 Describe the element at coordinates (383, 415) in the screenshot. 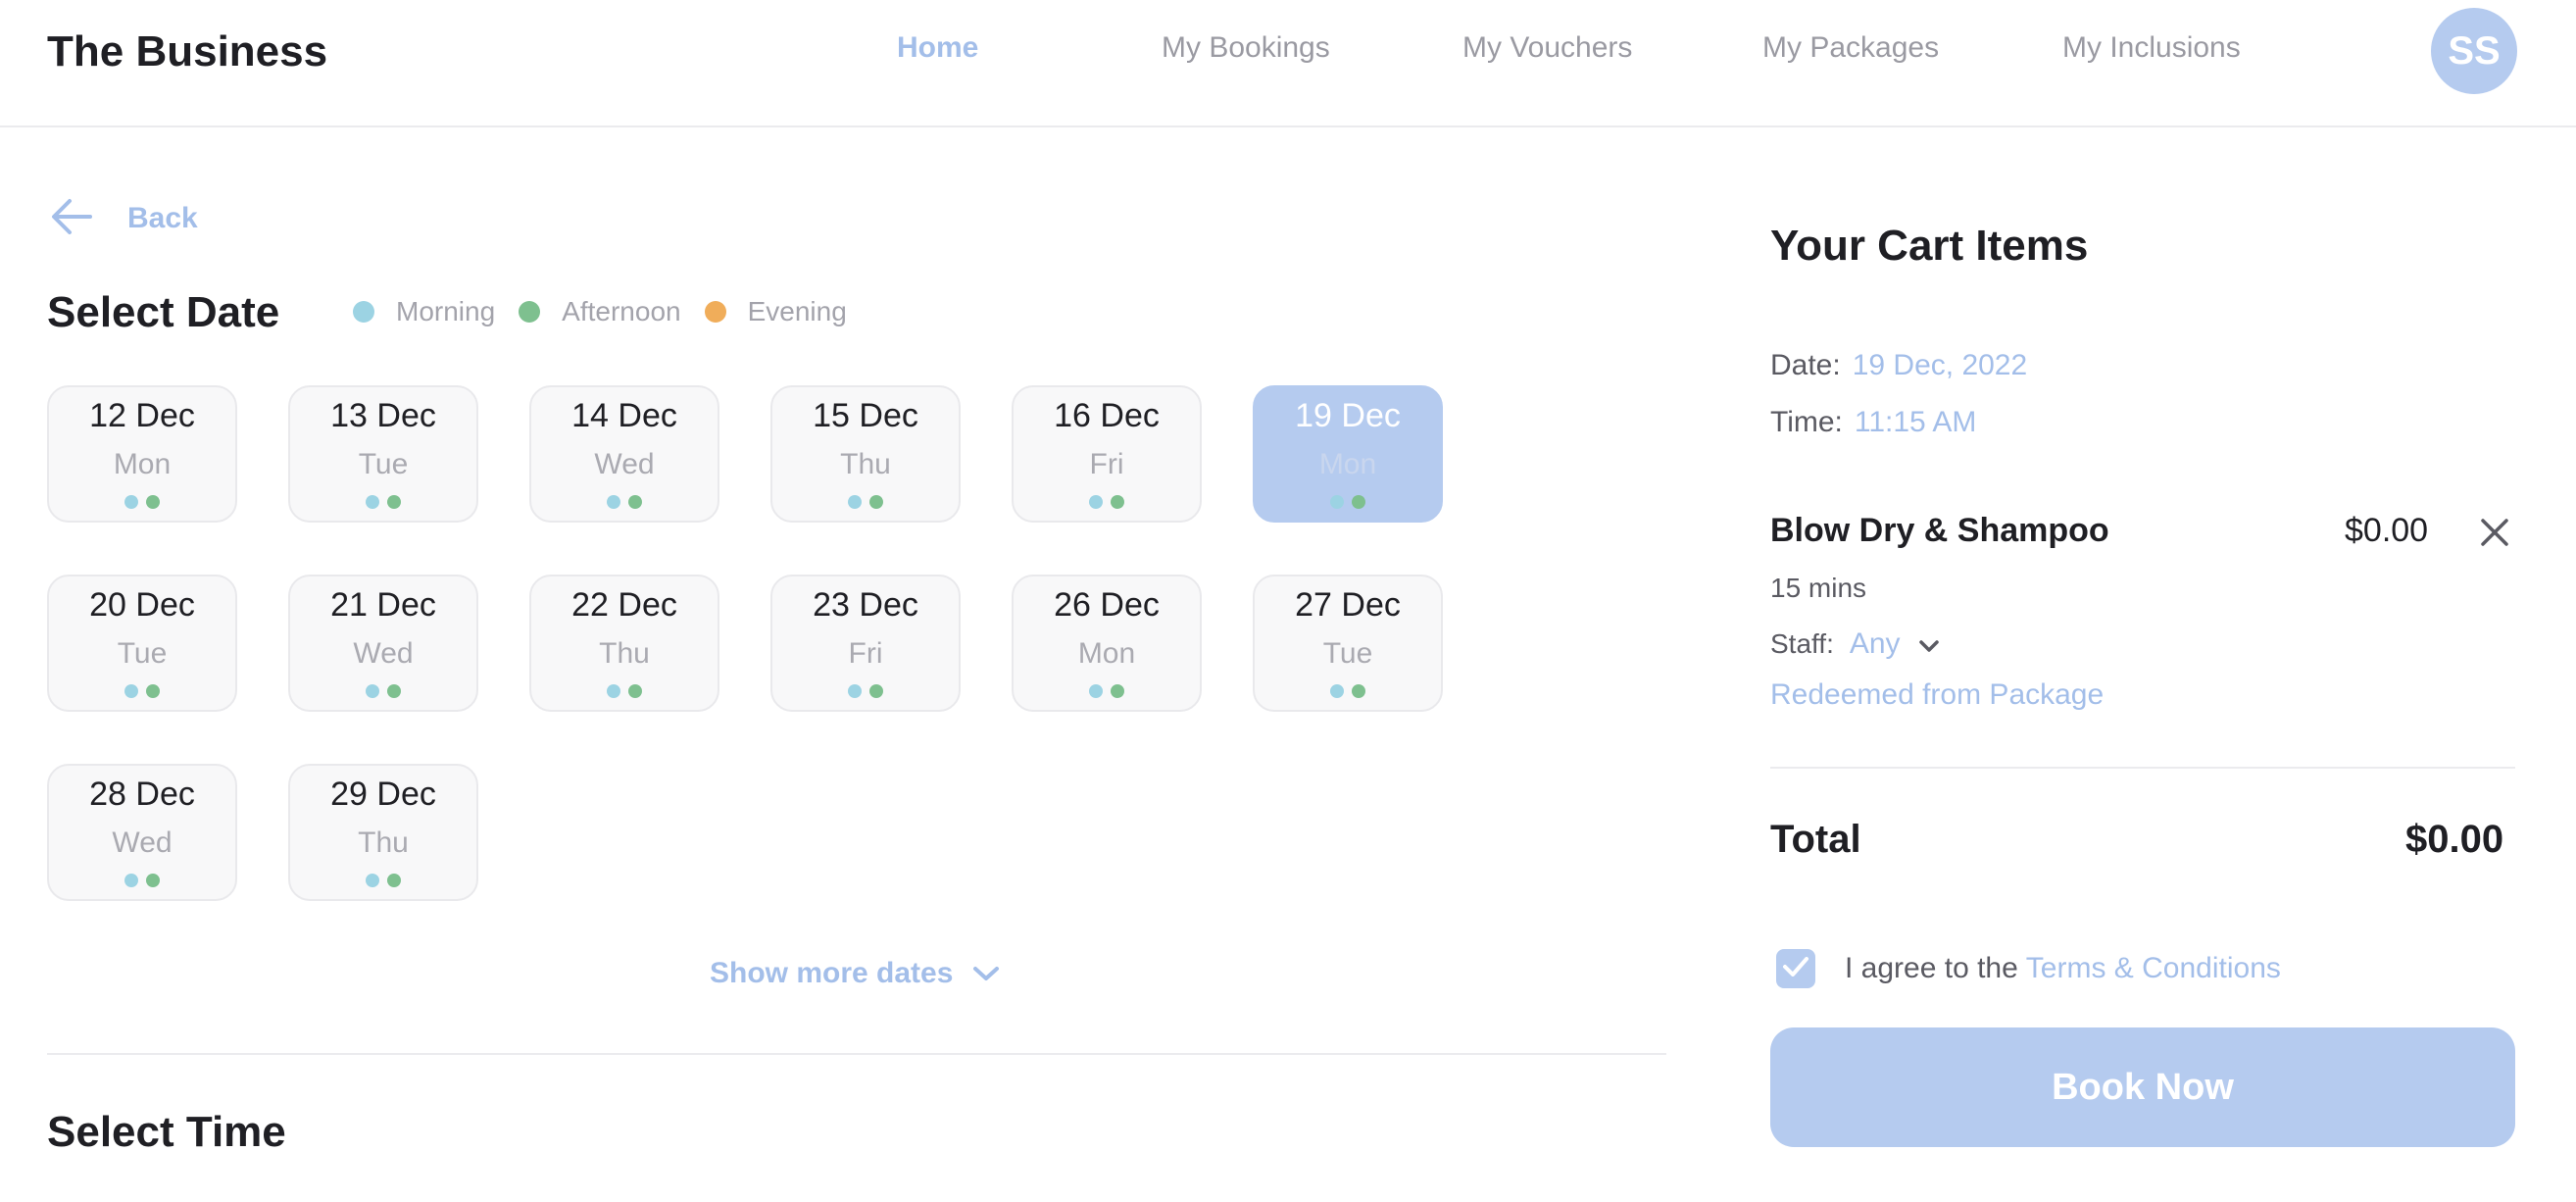

I see `date-label: 13 Dec` at that location.